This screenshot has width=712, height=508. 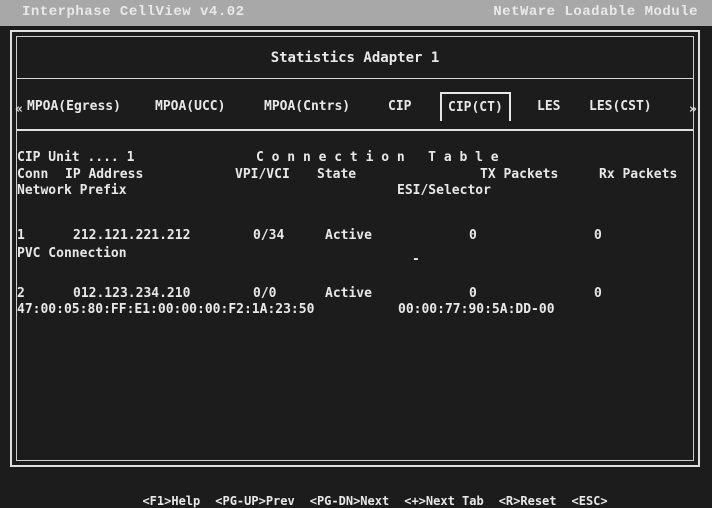 What do you see at coordinates (171, 501) in the screenshot?
I see `help-key: <F1>Help` at bounding box center [171, 501].